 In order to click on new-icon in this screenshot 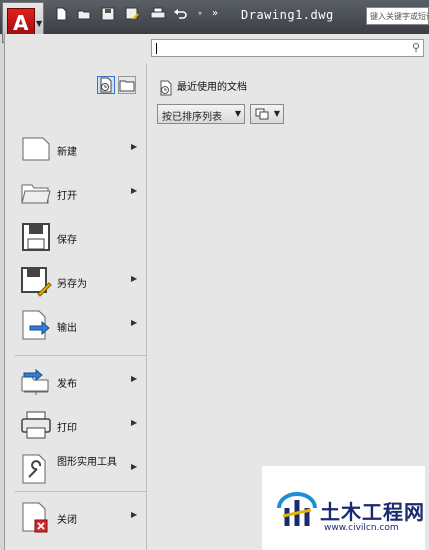, I will do `click(61, 14)`.